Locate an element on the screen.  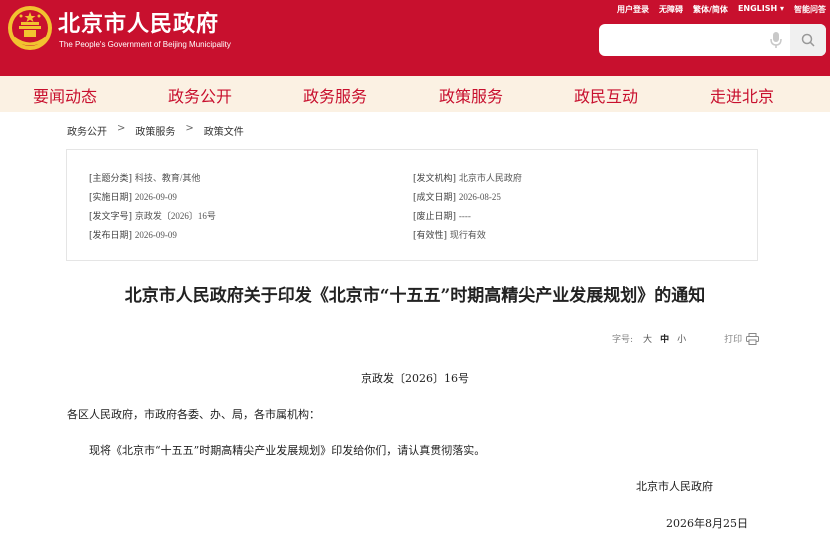
top-links: 用户登录 无障碍 繁体/简体 ENGLISH ▾ 智能问答 is located at coordinates (721, 9).